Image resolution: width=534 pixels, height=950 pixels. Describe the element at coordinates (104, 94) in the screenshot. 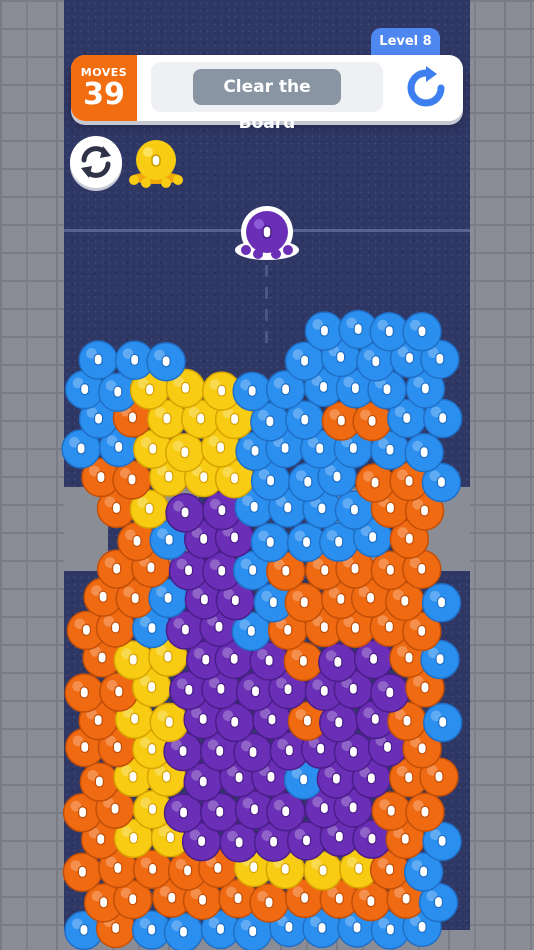

I see `moves-value: 39` at that location.